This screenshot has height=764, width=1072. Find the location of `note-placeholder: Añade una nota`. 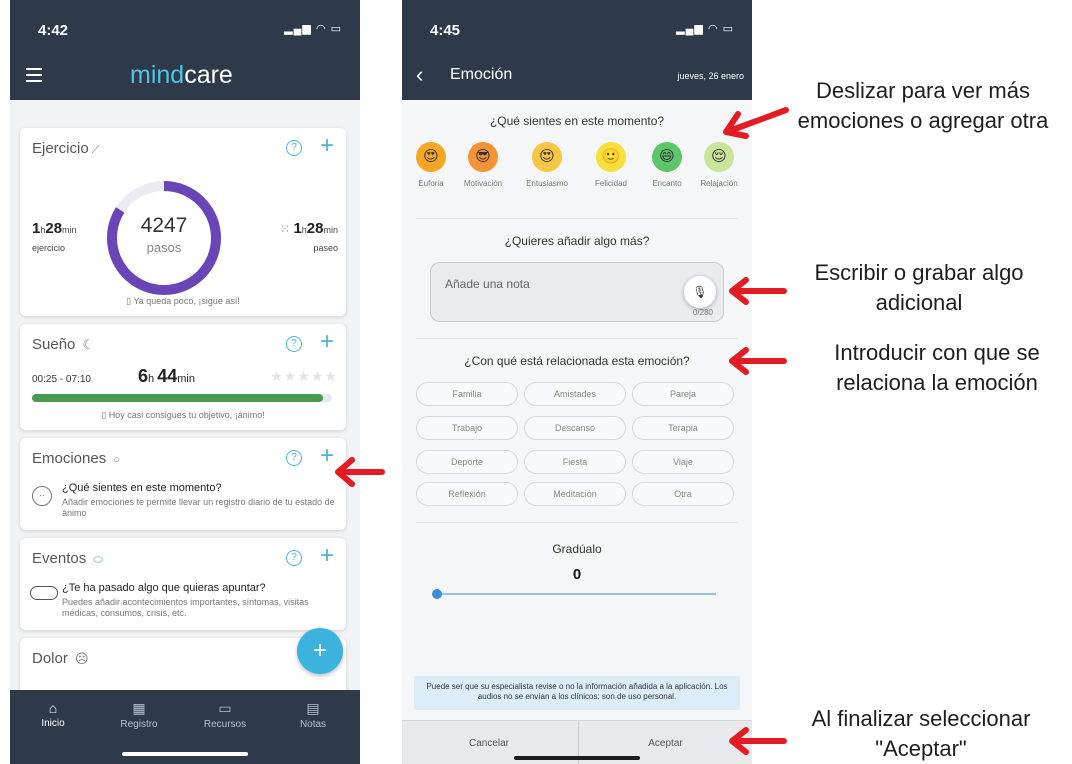

note-placeholder: Añade una nota is located at coordinates (487, 284).